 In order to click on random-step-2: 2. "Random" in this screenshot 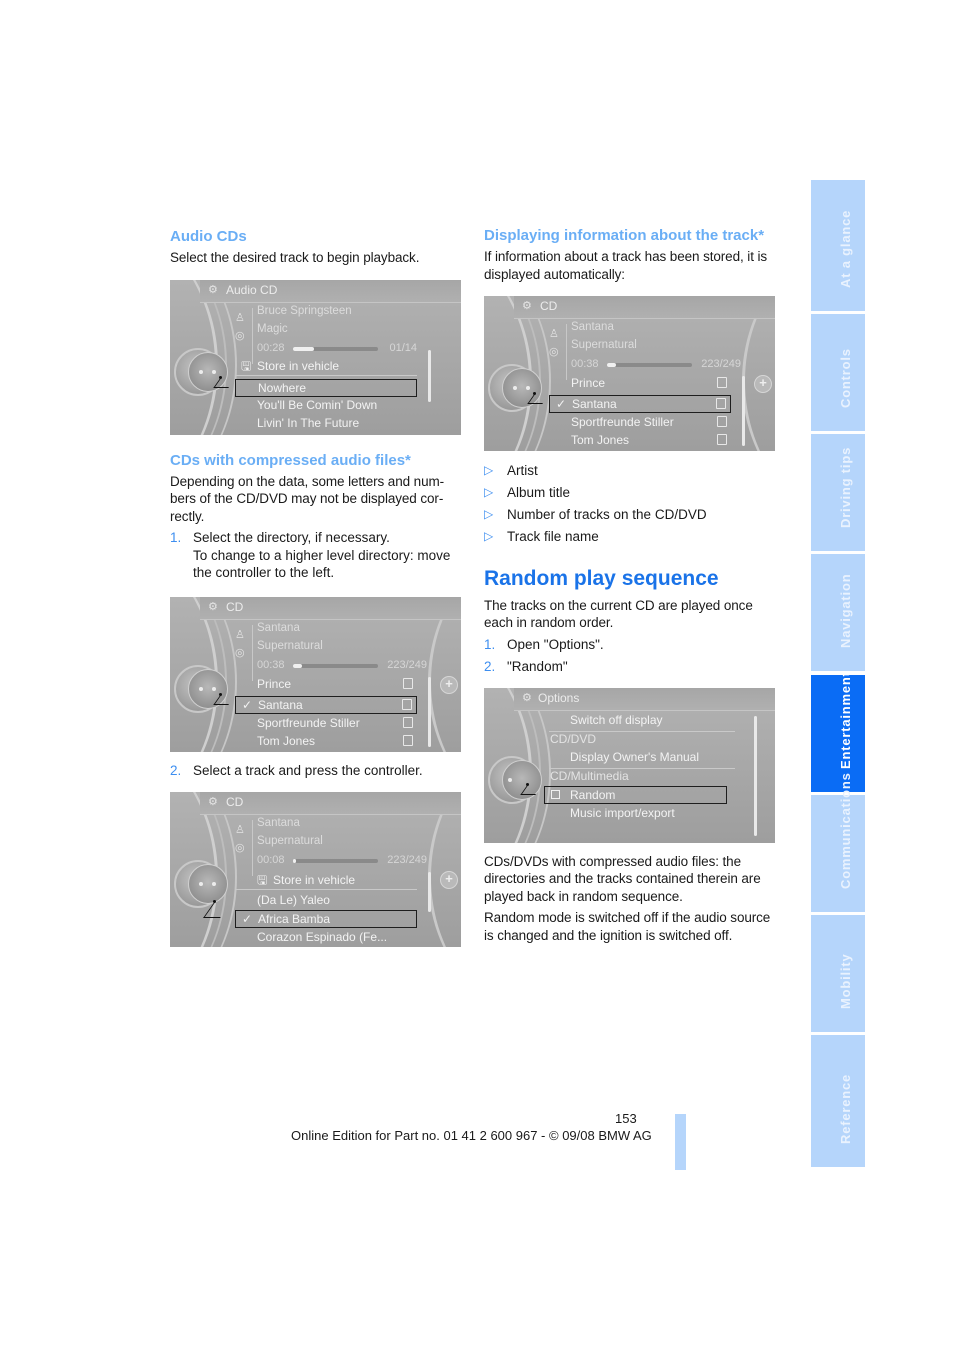, I will do `click(526, 666)`.